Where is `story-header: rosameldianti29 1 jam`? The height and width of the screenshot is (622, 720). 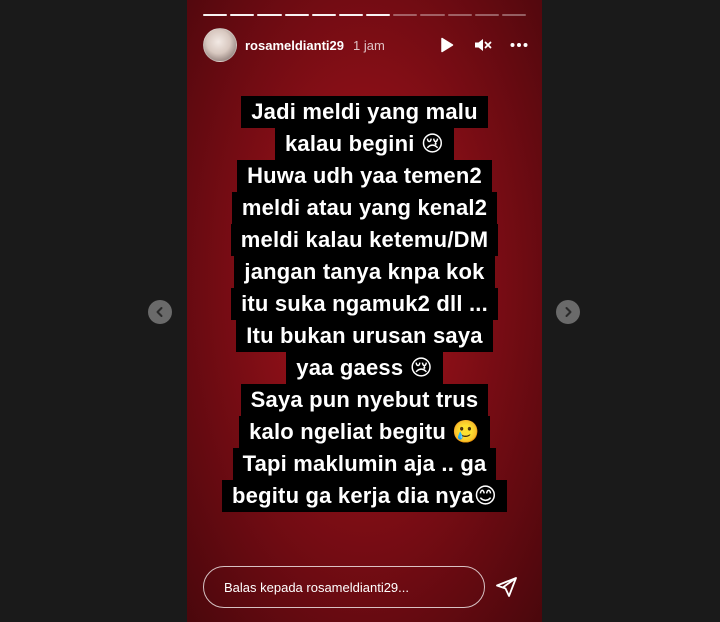
story-header: rosameldianti29 1 jam is located at coordinates (365, 45).